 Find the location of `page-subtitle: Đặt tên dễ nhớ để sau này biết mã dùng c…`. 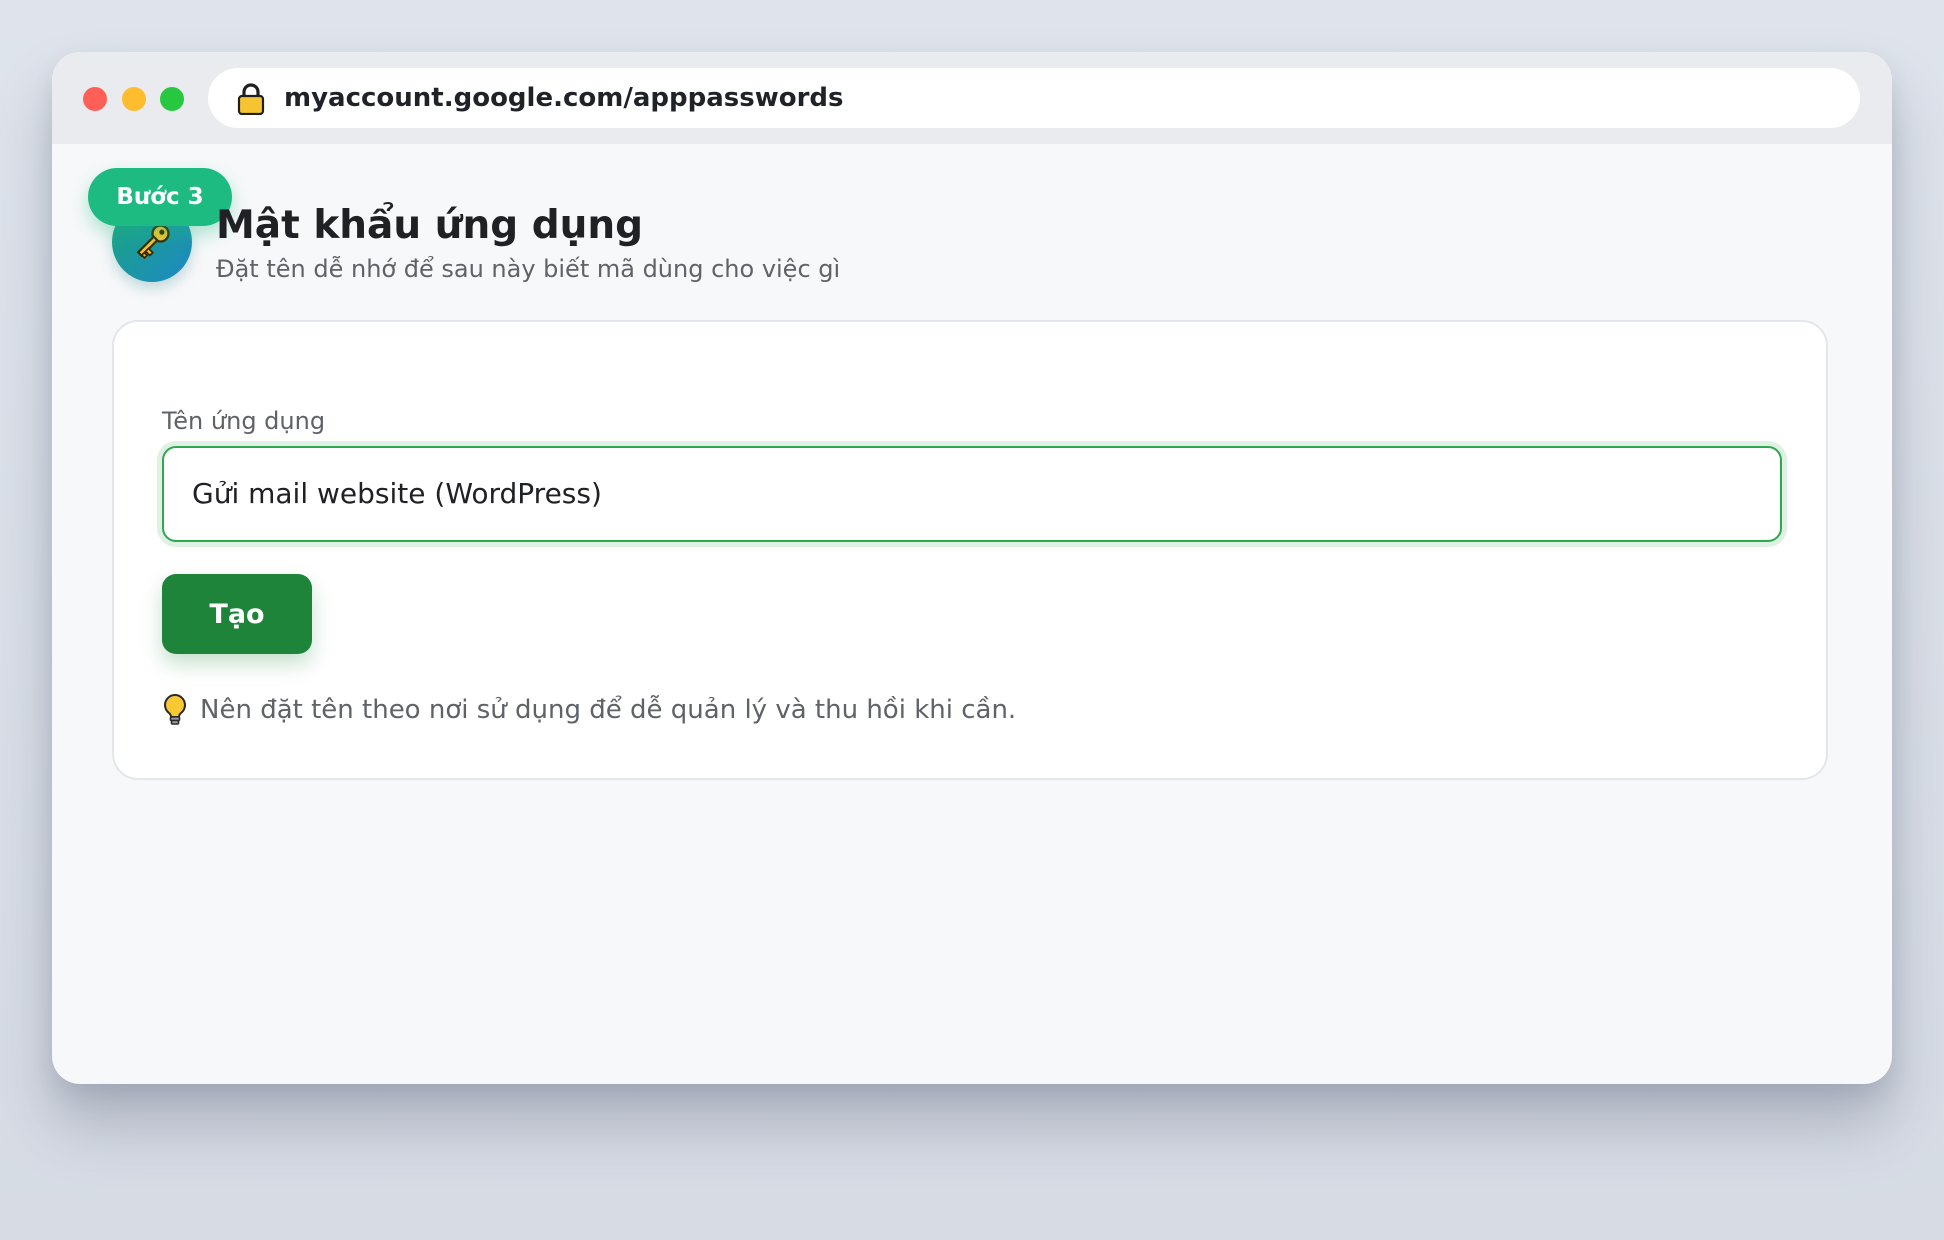

page-subtitle: Đặt tên dễ nhớ để sau này biết mã dùng c… is located at coordinates (528, 269).